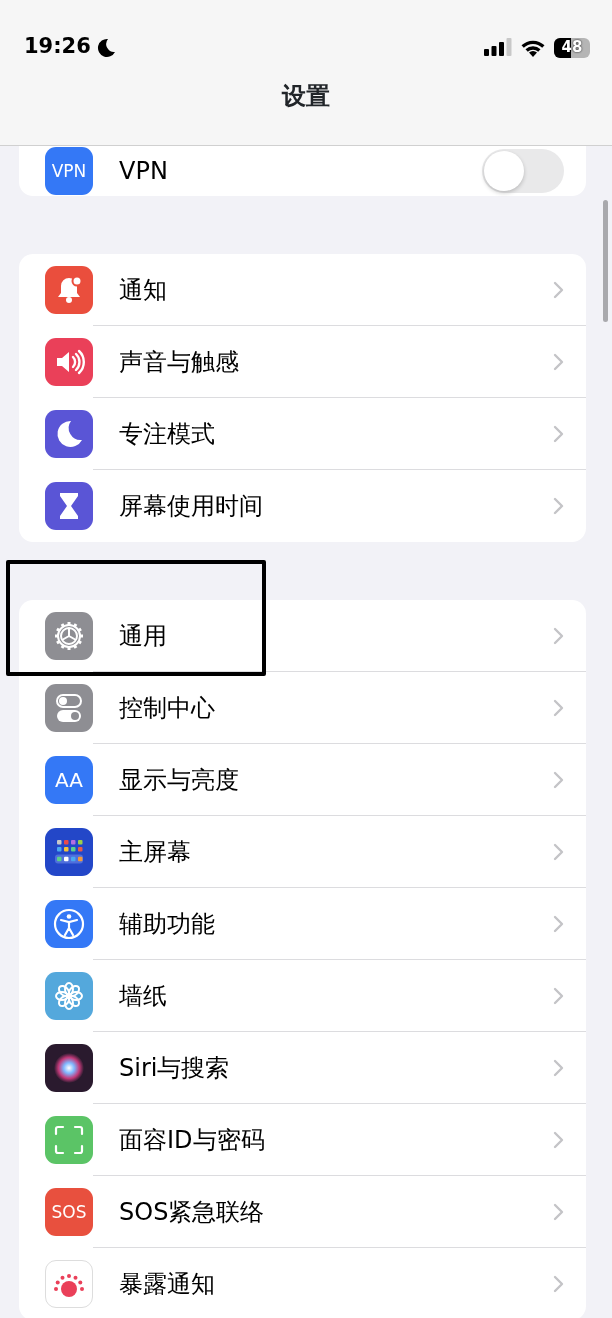  Describe the element at coordinates (143, 290) in the screenshot. I see `setting-label: 通知` at that location.